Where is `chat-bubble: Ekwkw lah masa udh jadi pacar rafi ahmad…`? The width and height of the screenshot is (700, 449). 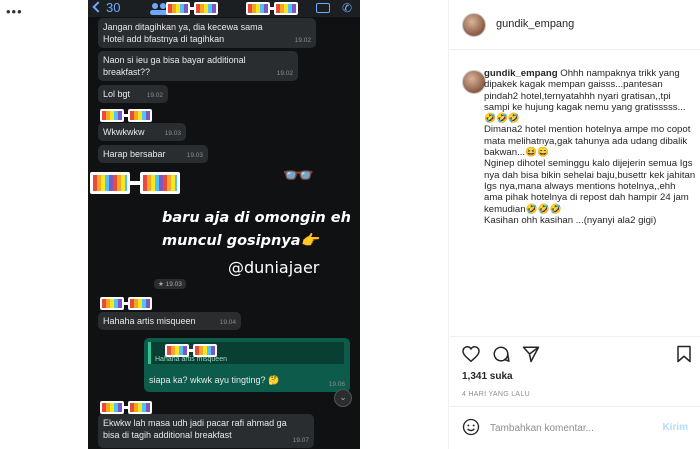 chat-bubble: Ekwkw lah masa udh jadi pacar rafi ahmad… is located at coordinates (206, 431).